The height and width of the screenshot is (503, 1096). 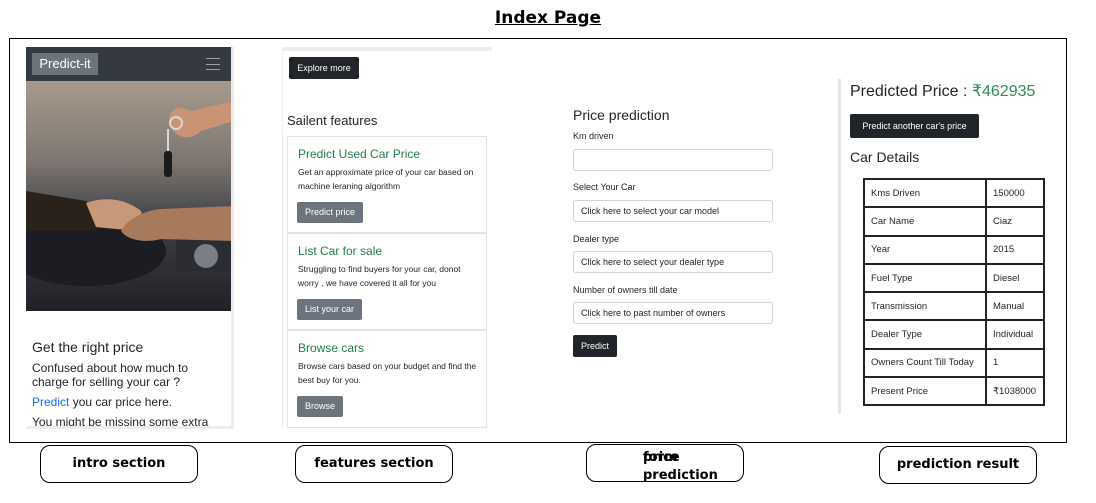 I want to click on row-value: Ciaz, so click(x=1015, y=221).